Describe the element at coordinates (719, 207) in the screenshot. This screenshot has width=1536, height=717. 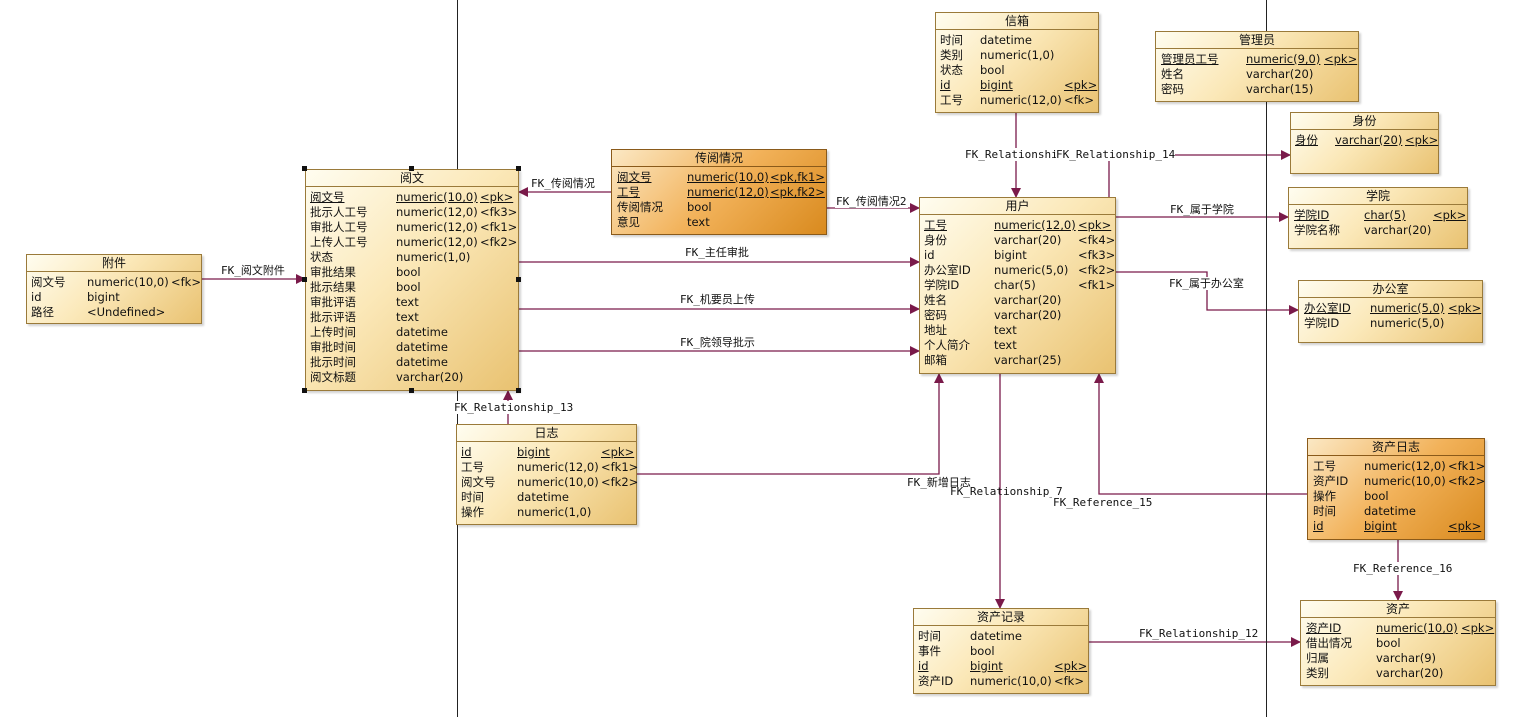
I see `attribute-row: 传阅情况 bool` at that location.